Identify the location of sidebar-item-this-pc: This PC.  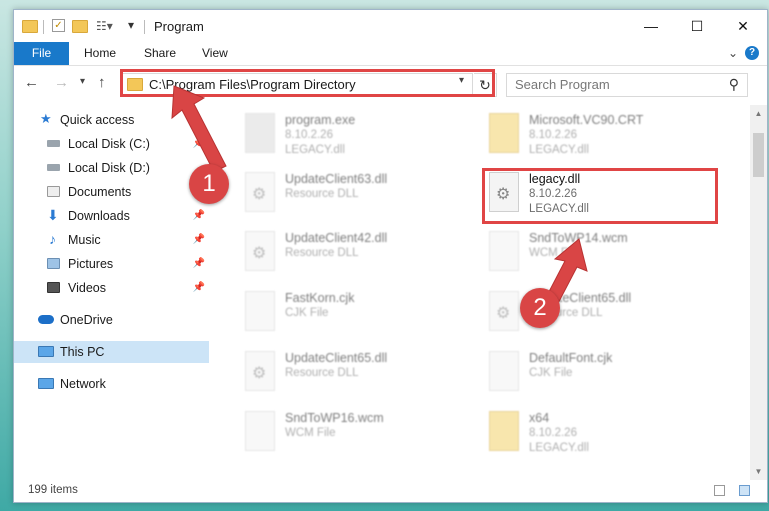
(111, 352).